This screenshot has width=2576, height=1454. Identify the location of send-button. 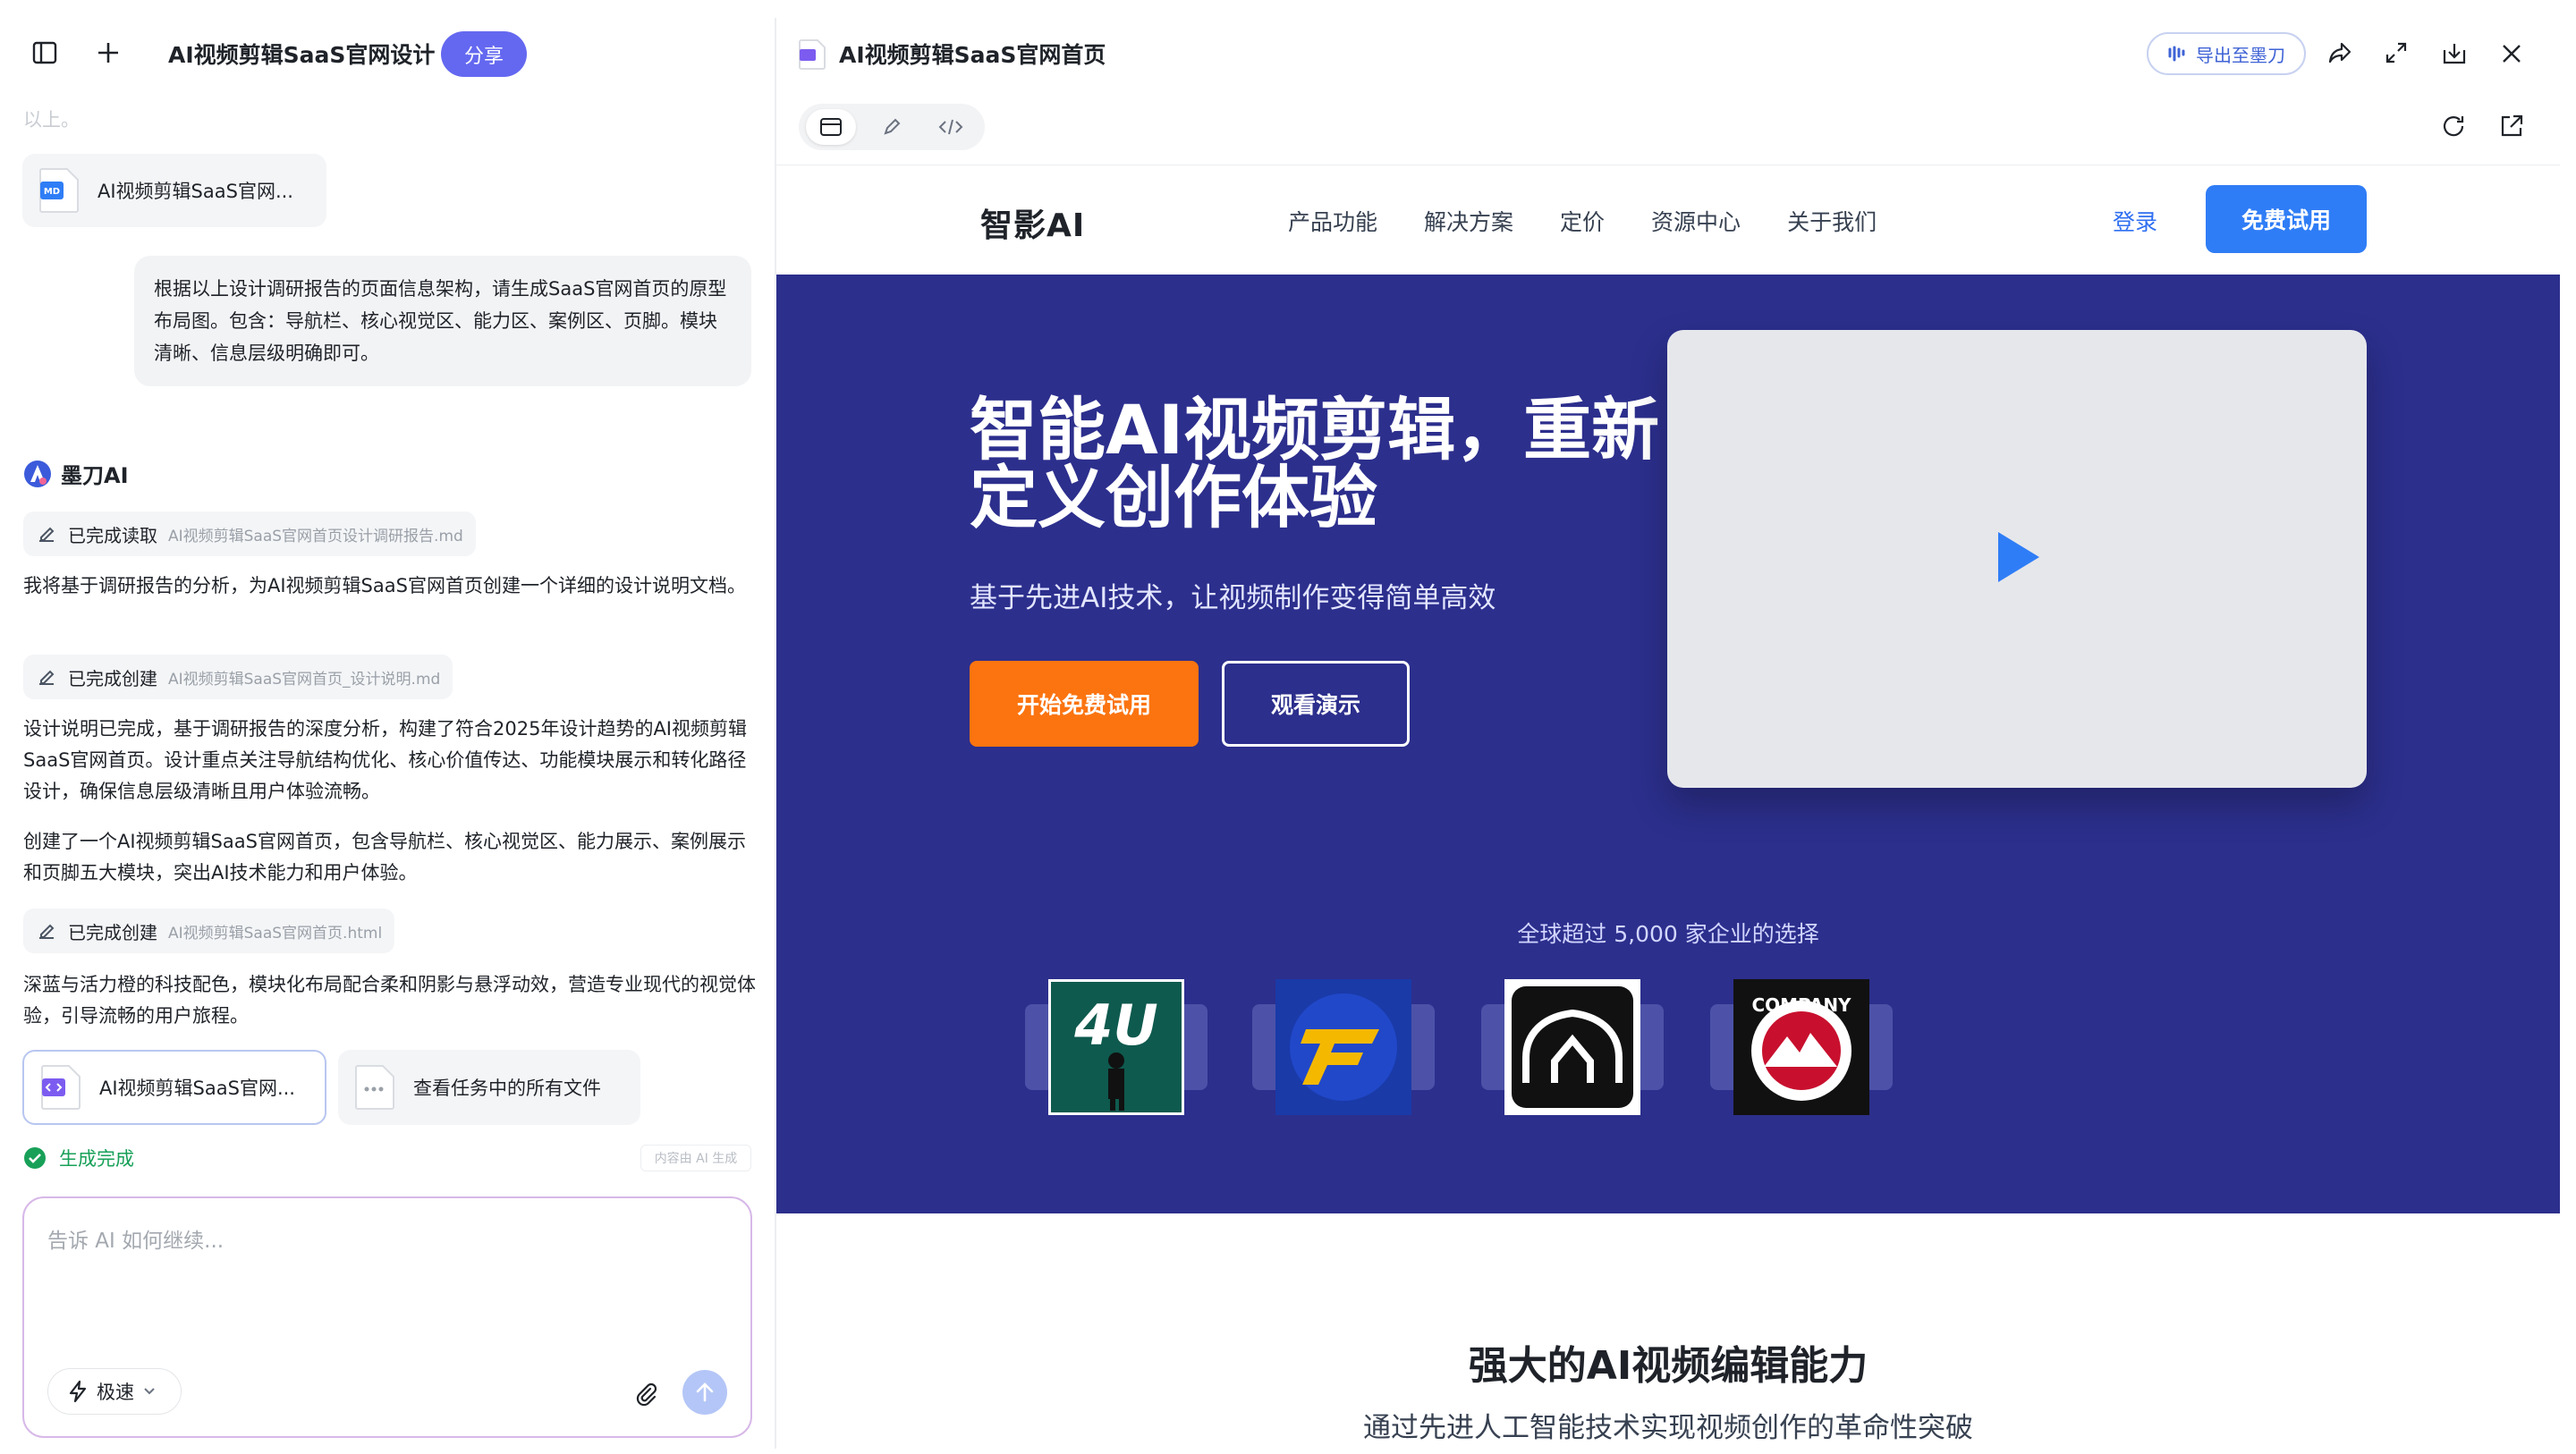
(704, 1392).